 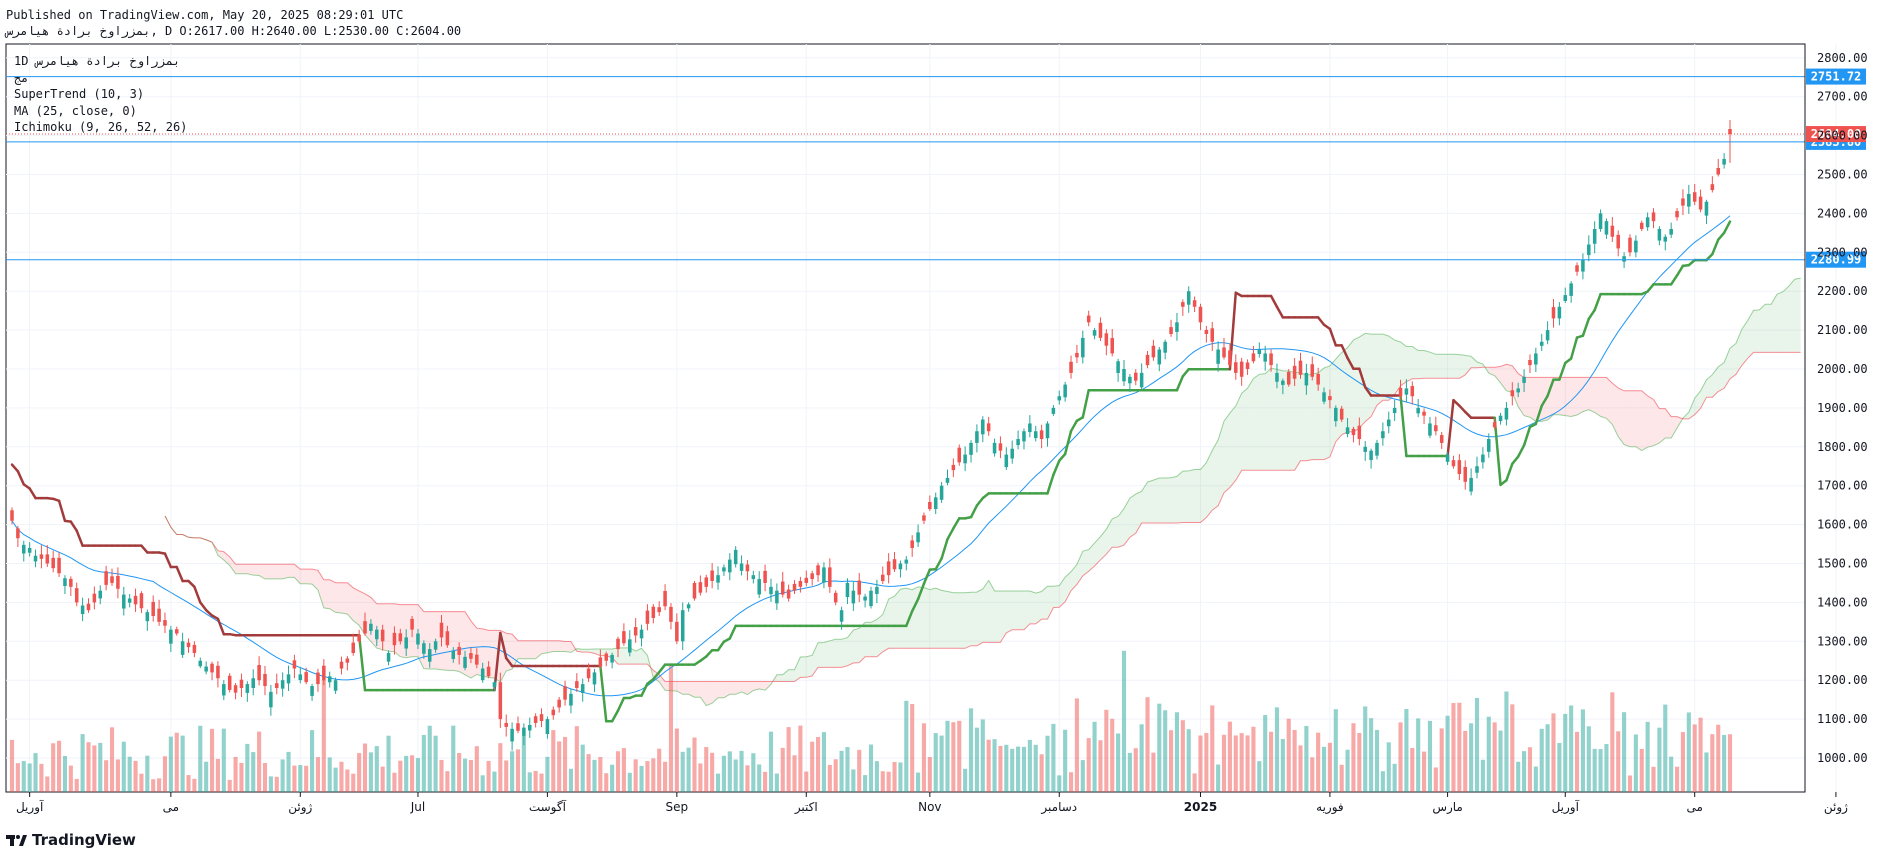 What do you see at coordinates (1842, 719) in the screenshot?
I see `y-tick-label: 1100.00` at bounding box center [1842, 719].